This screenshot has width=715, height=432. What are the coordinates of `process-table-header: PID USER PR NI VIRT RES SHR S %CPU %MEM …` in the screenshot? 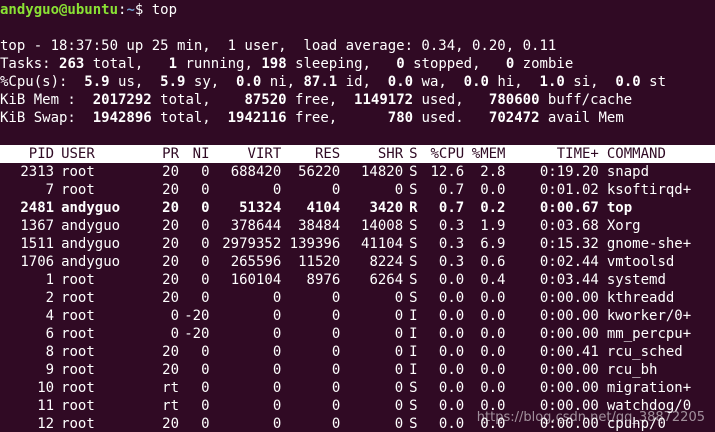 It's located at (357, 154).